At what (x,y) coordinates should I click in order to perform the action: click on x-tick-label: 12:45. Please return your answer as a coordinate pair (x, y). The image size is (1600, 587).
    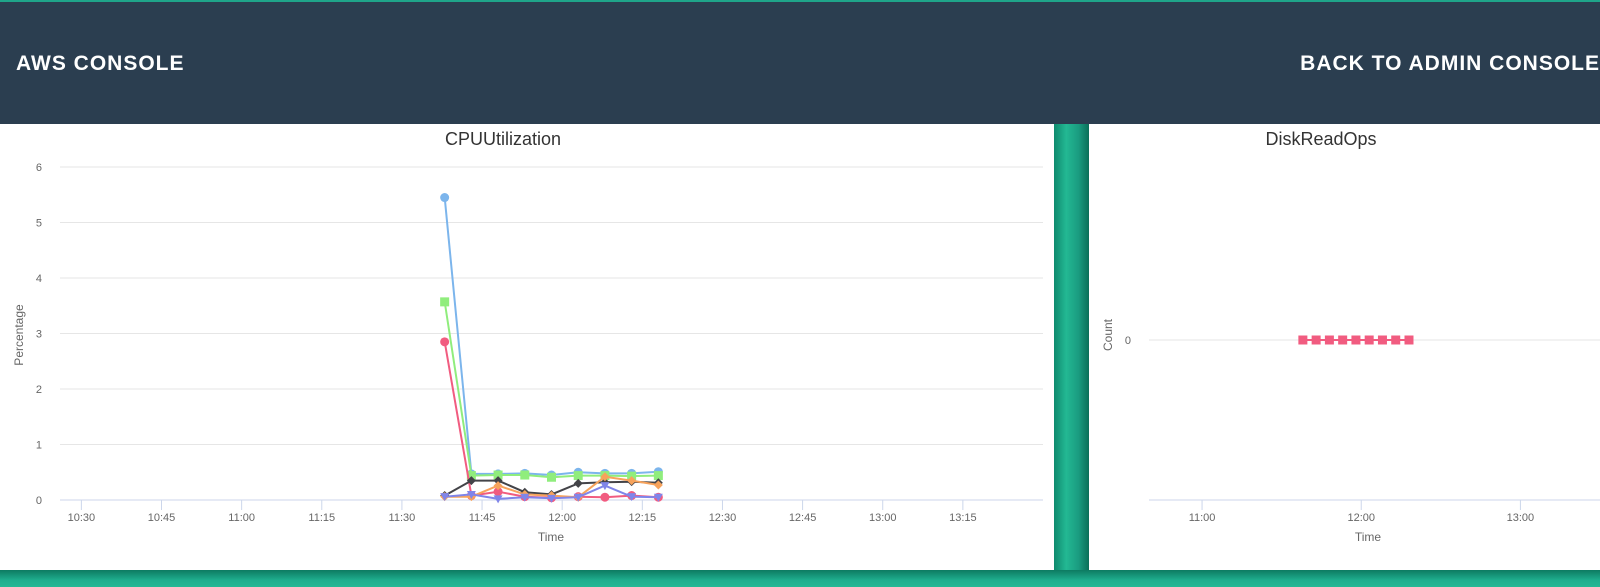
    Looking at the image, I should click on (803, 518).